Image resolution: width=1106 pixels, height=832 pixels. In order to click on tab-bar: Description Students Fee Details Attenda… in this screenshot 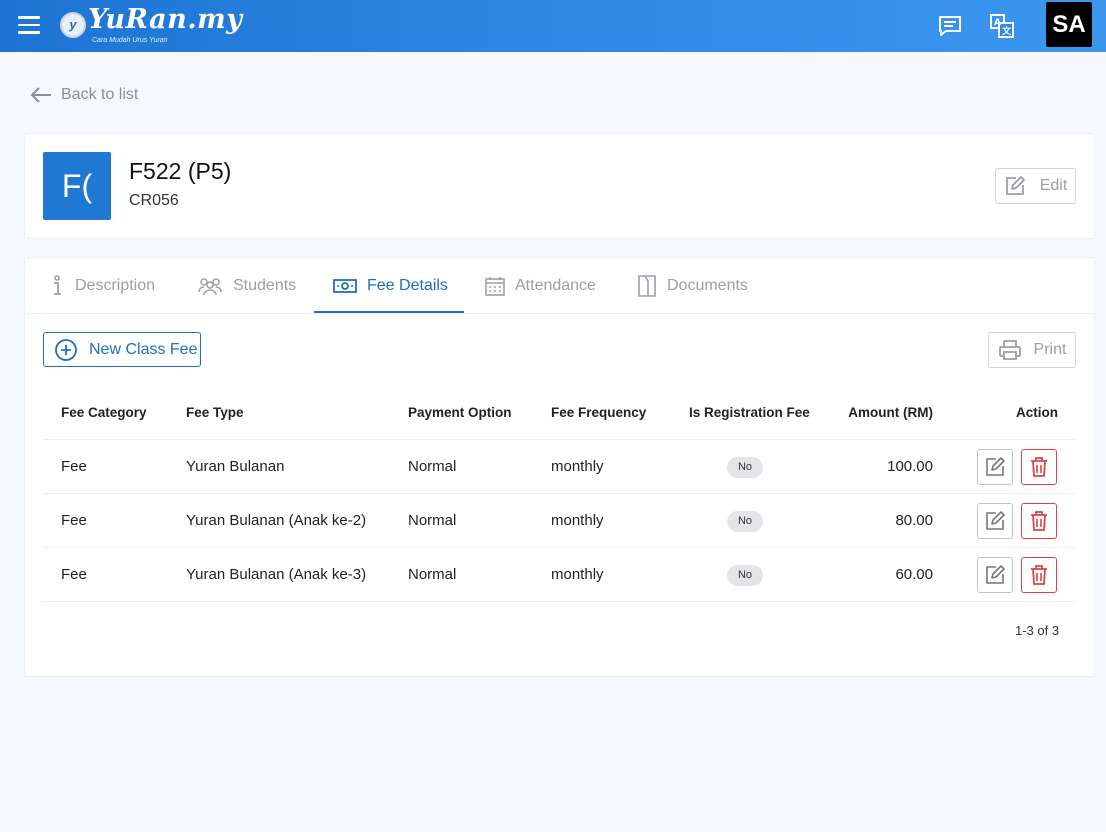, I will do `click(559, 286)`.